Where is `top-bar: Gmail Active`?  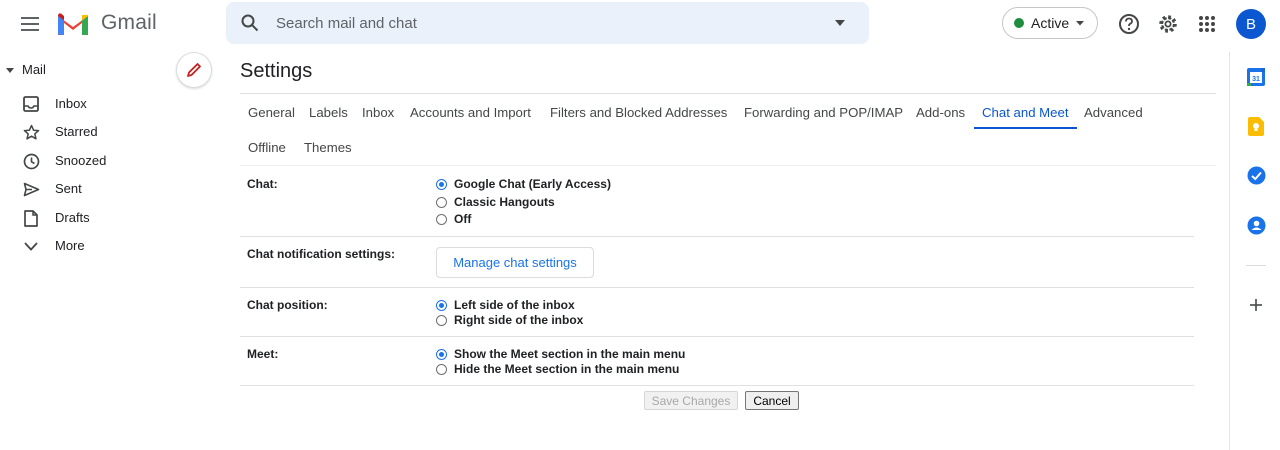 top-bar: Gmail Active is located at coordinates (640, 24).